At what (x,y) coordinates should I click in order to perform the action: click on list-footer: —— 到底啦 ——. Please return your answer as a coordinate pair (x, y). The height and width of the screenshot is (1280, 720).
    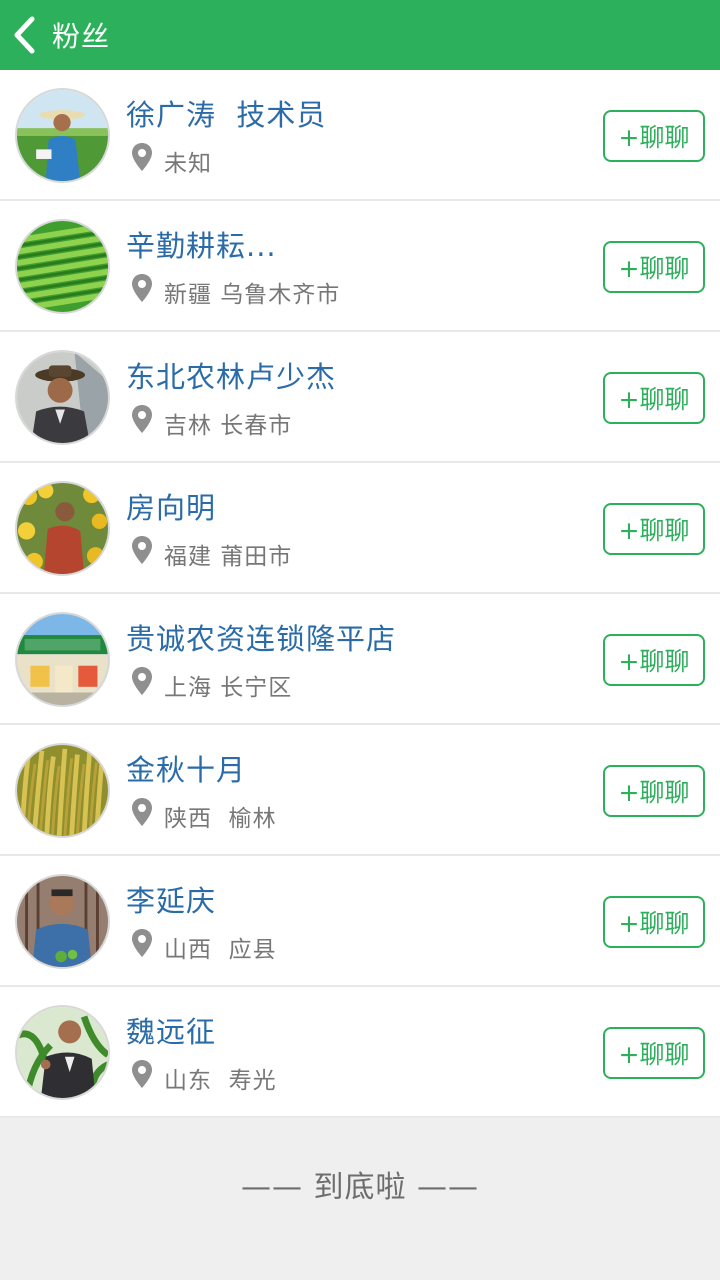
    Looking at the image, I should click on (360, 1200).